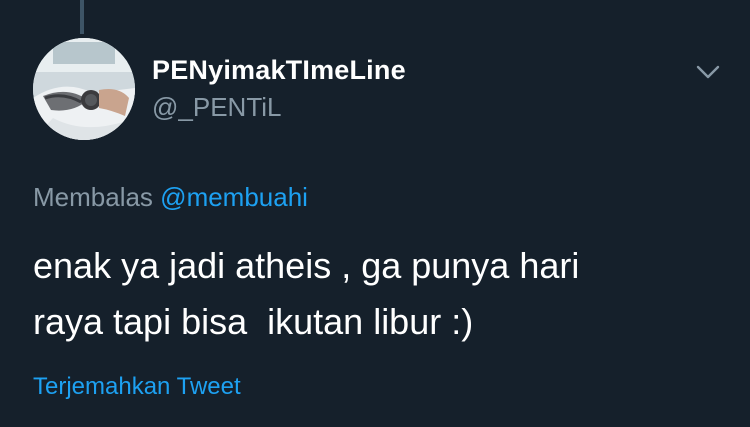 This screenshot has height=427, width=750. I want to click on thread-connector-line, so click(82, 17).